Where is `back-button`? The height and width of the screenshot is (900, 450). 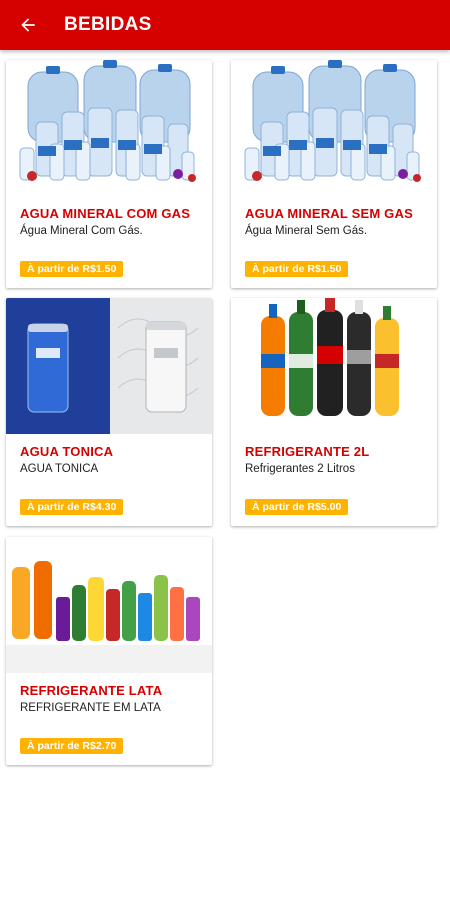 back-button is located at coordinates (28, 25).